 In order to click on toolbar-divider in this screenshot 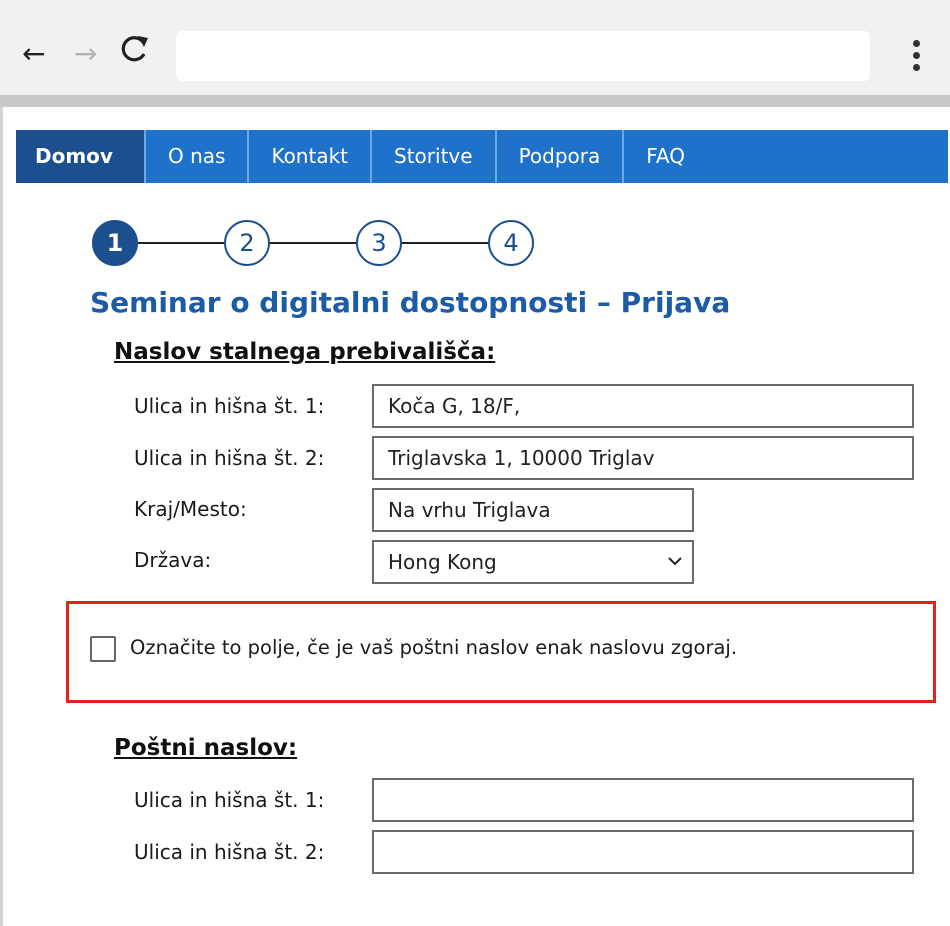, I will do `click(475, 101)`.